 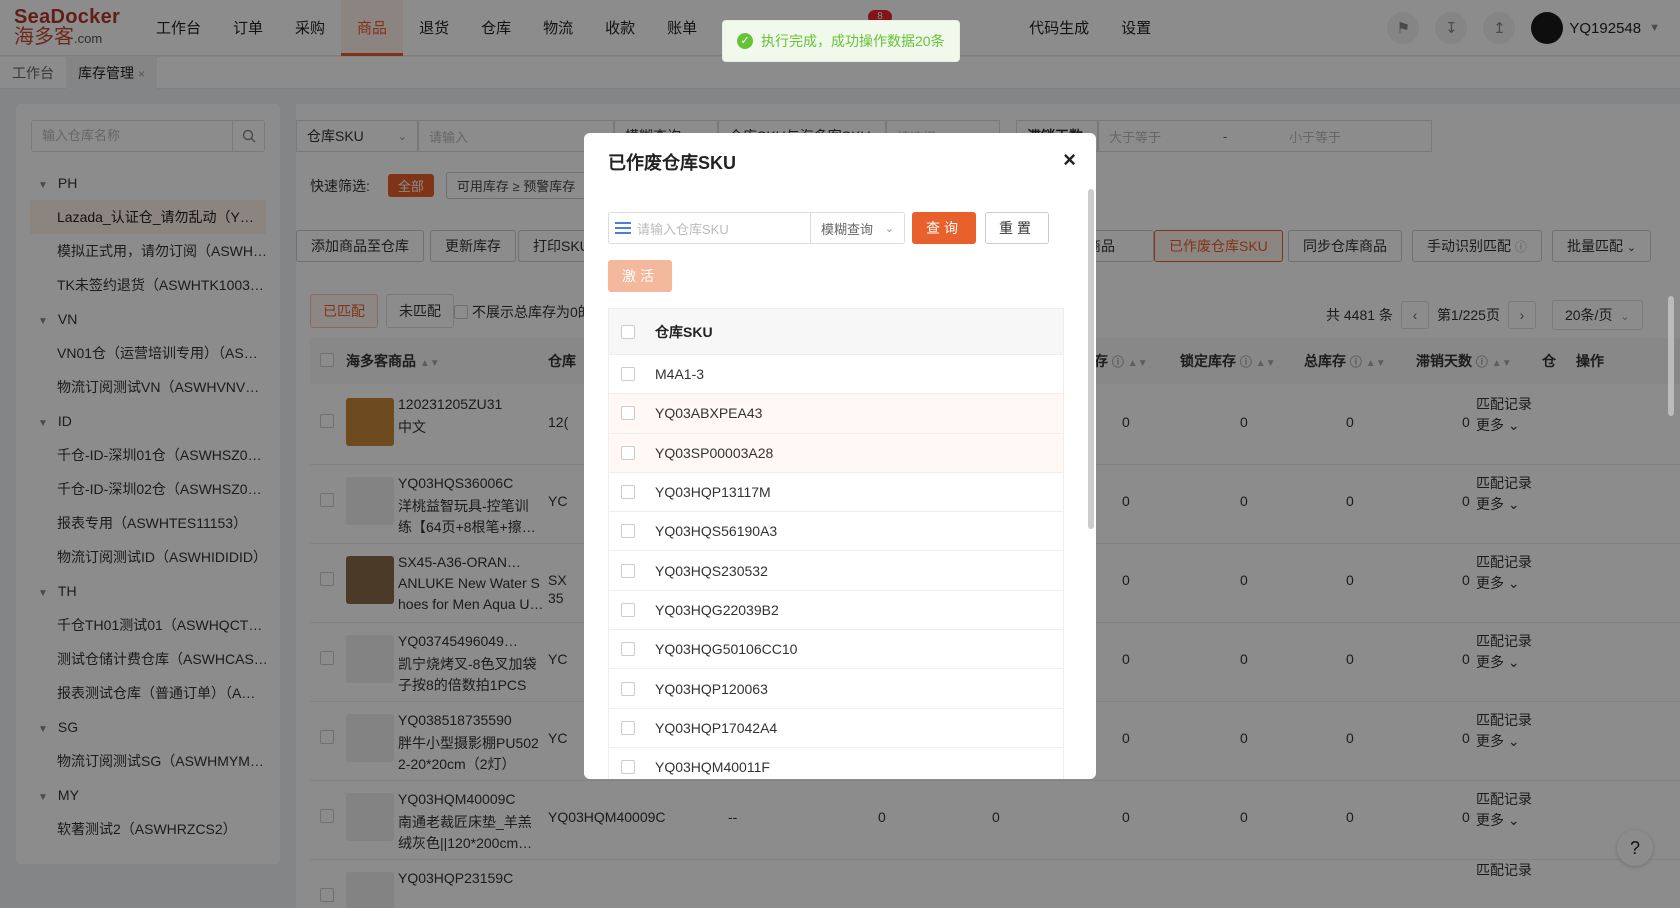 What do you see at coordinates (847, 229) in the screenshot?
I see `modal-mode-value: 模糊查询` at bounding box center [847, 229].